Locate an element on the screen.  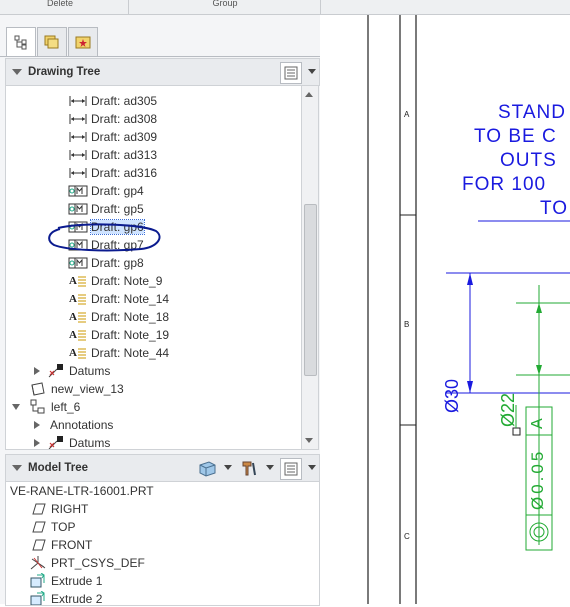
model-icon is located at coordinates (207, 469).